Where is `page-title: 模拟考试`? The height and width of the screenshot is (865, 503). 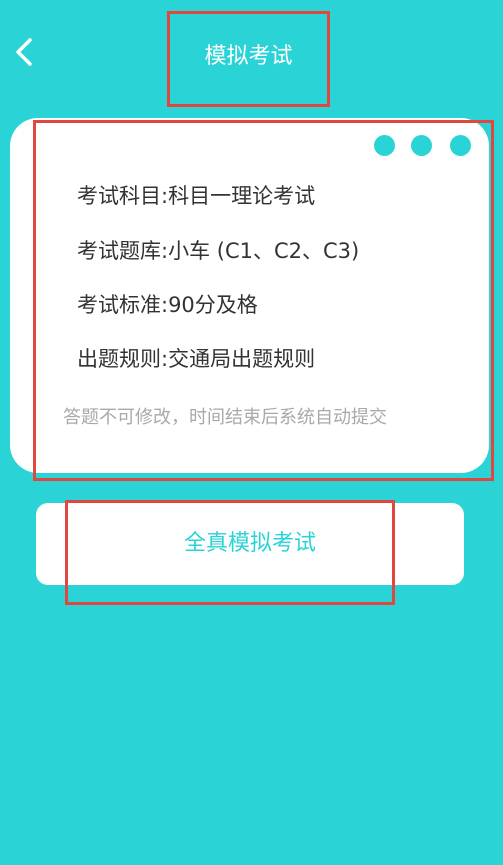
page-title: 模拟考试 is located at coordinates (248, 56).